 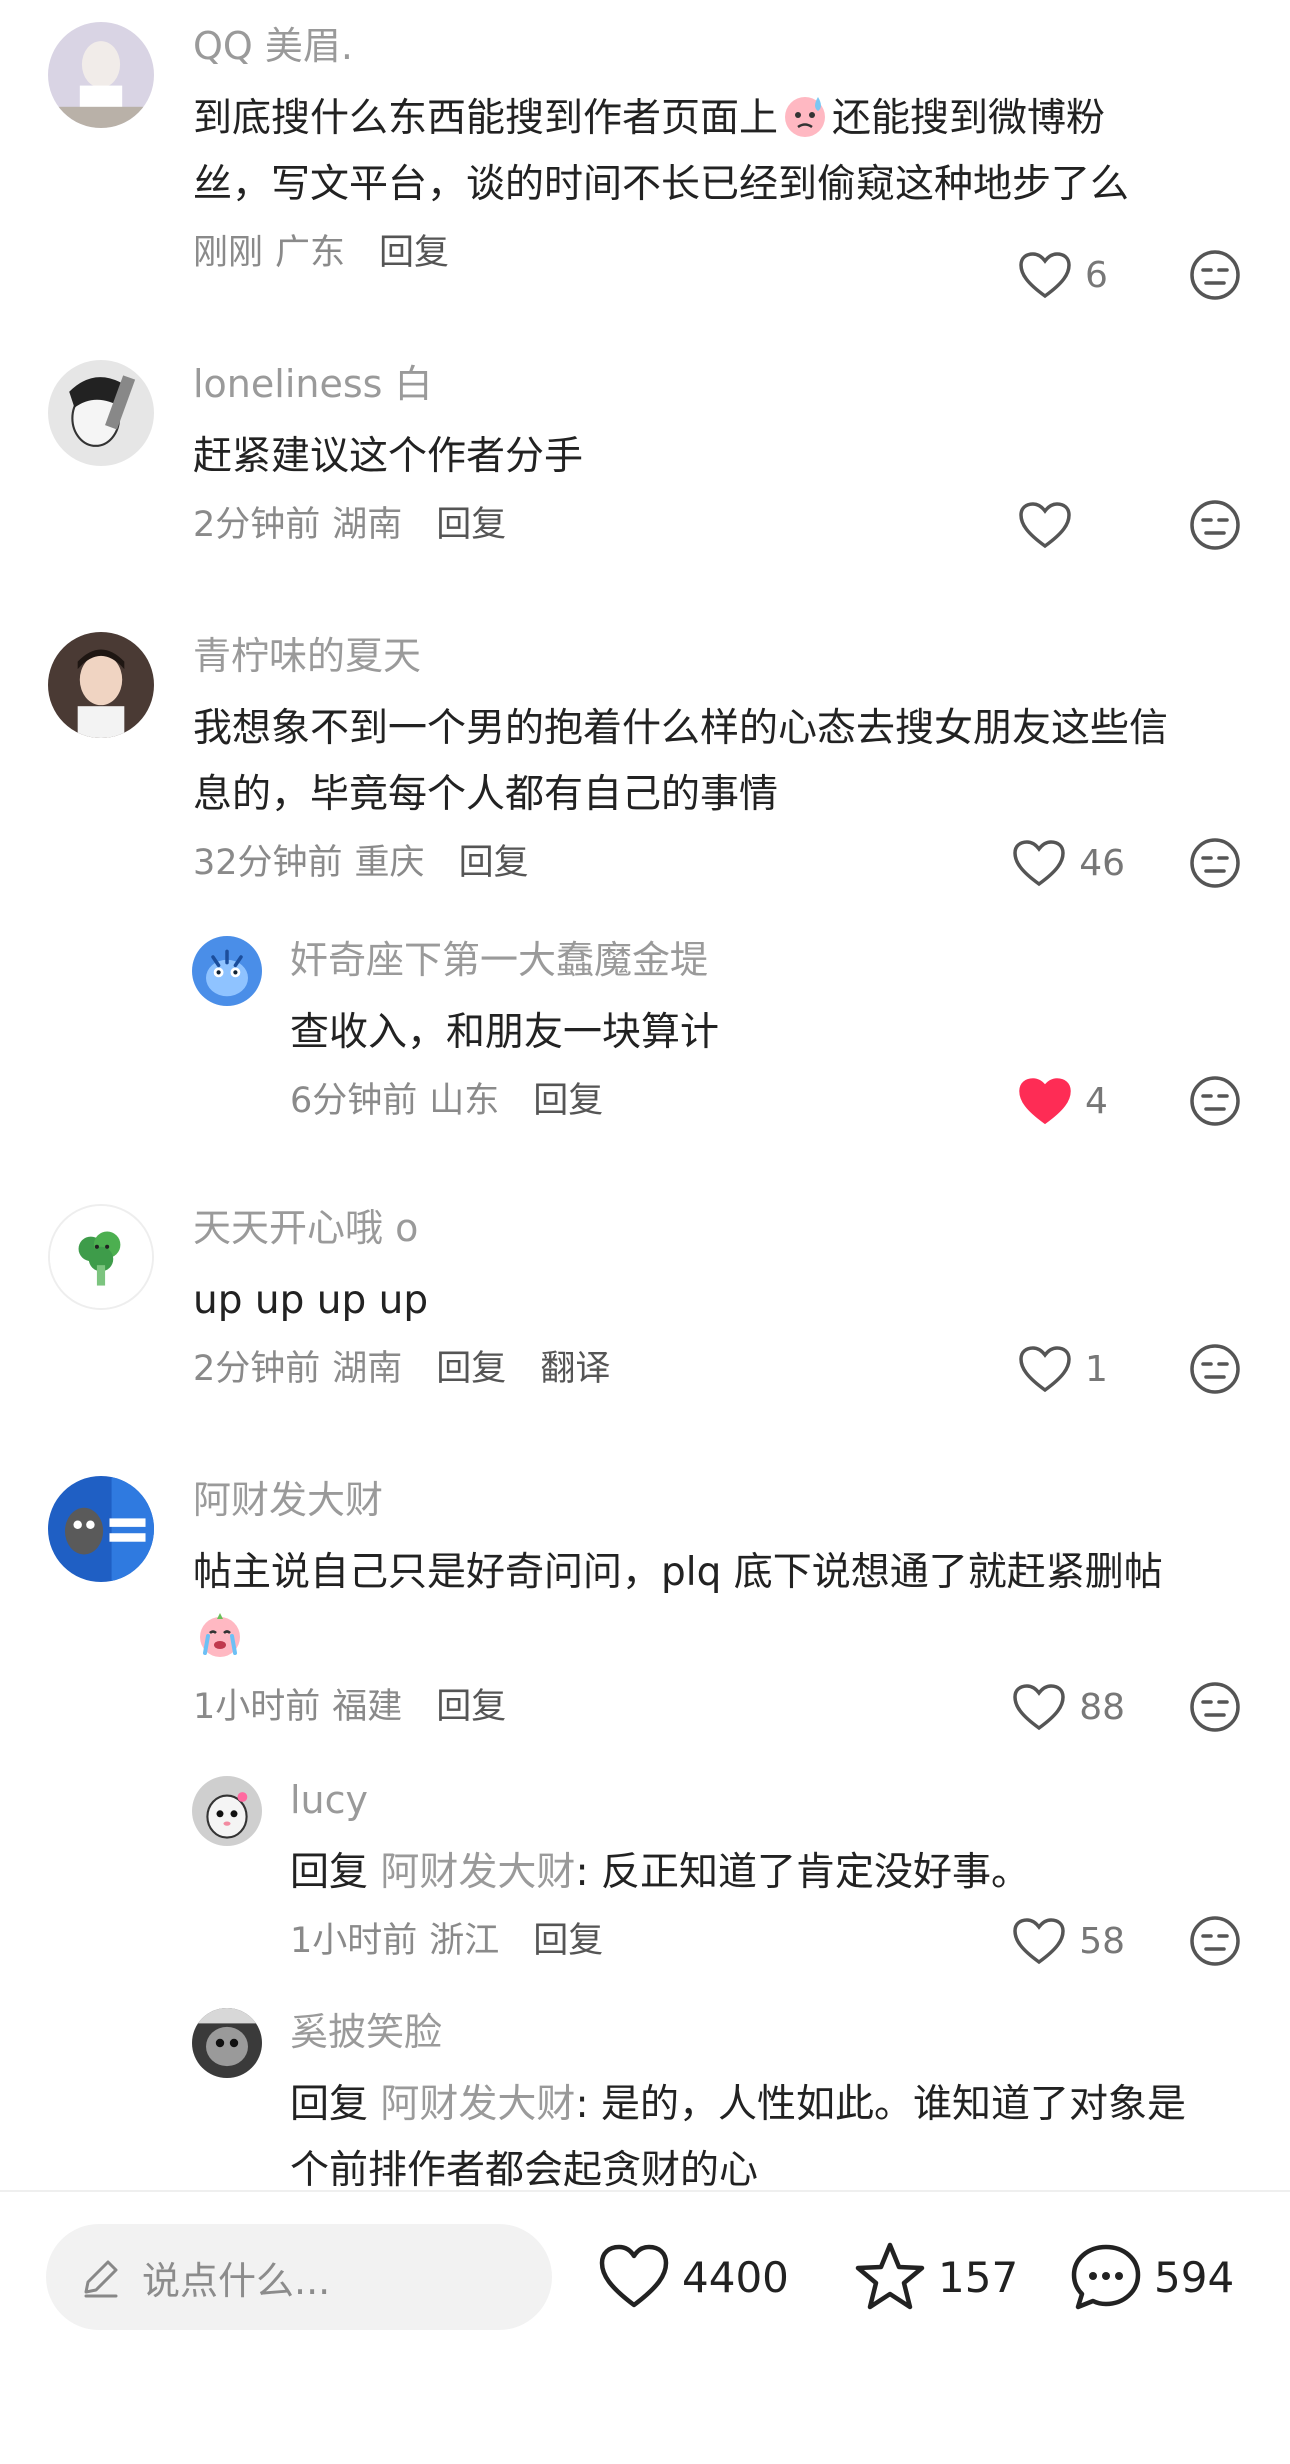 I want to click on like-count: 88, so click(x=1102, y=1707).